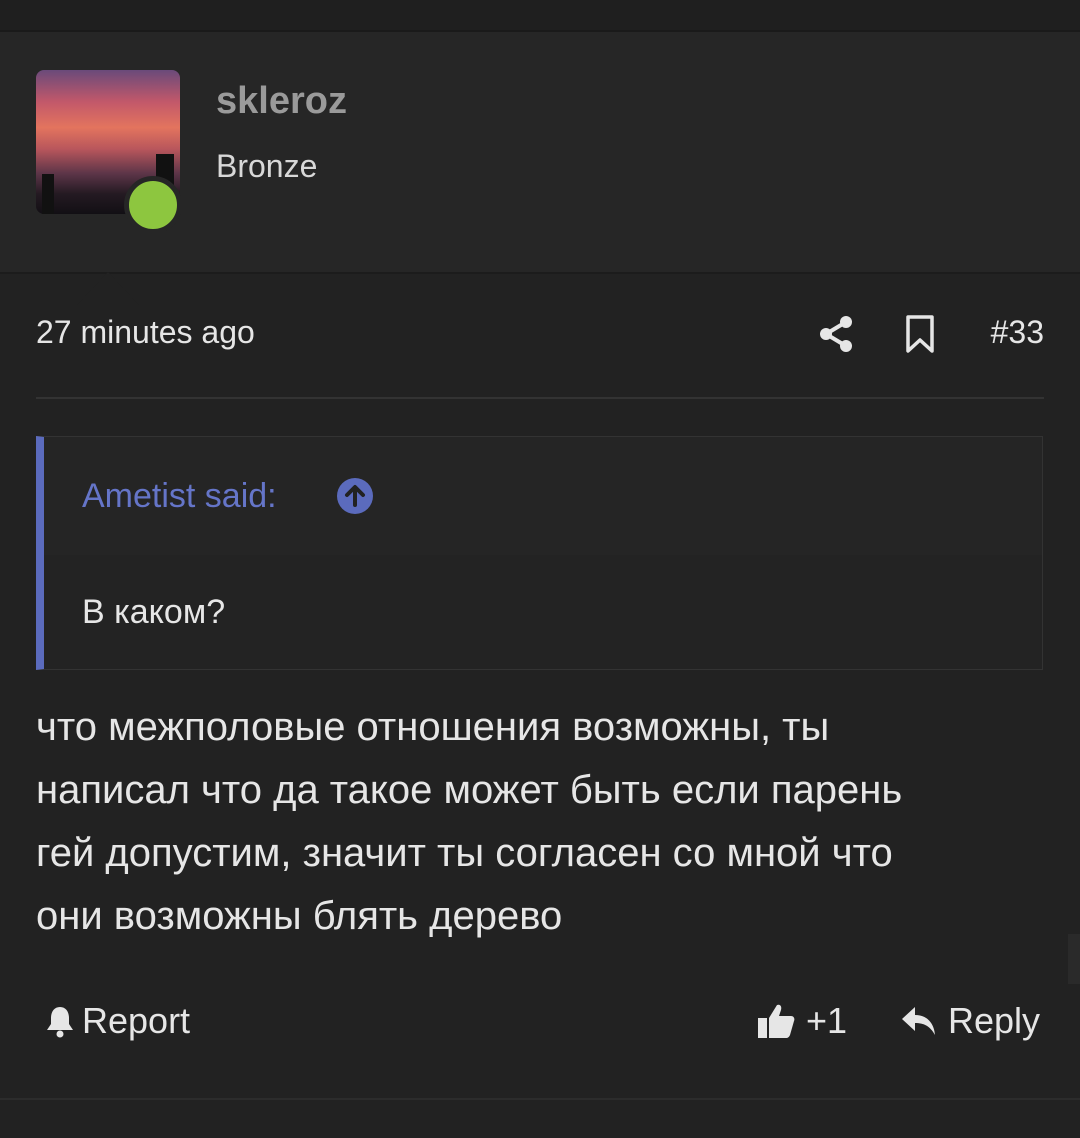 Image resolution: width=1080 pixels, height=1138 pixels. I want to click on scrollbar-thumb, so click(1074, 959).